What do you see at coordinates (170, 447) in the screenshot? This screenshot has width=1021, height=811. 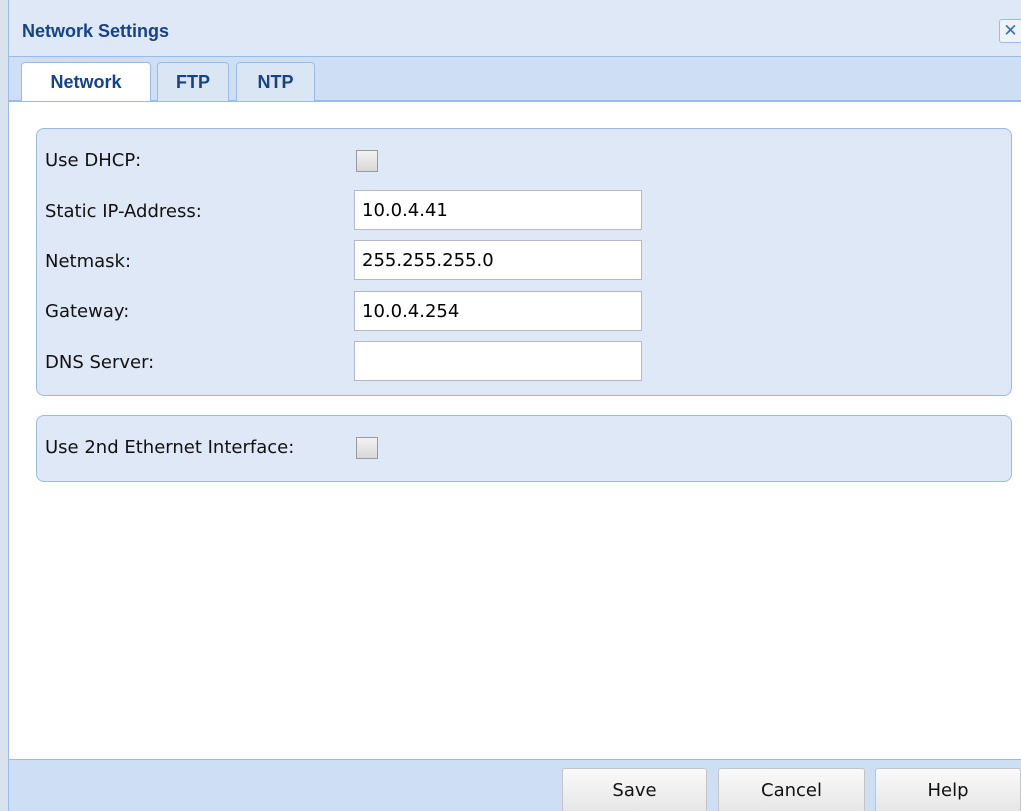 I see `second-ethernet-label: Use 2nd Ethernet Interface:` at bounding box center [170, 447].